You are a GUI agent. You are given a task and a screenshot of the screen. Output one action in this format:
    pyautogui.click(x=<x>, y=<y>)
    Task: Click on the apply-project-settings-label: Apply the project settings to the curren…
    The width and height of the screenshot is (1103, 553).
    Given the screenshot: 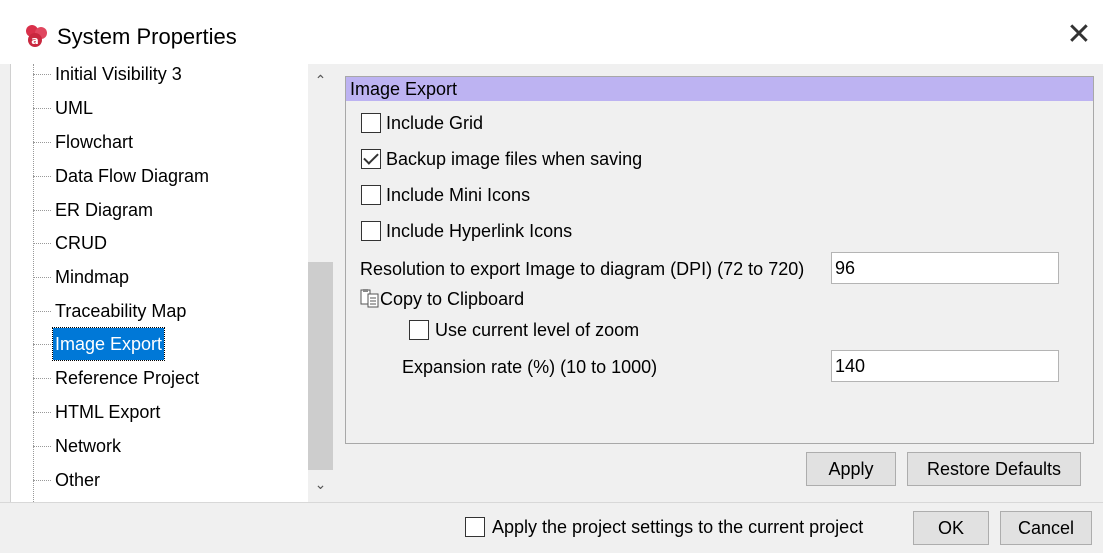 What is the action you would take?
    pyautogui.click(x=678, y=527)
    